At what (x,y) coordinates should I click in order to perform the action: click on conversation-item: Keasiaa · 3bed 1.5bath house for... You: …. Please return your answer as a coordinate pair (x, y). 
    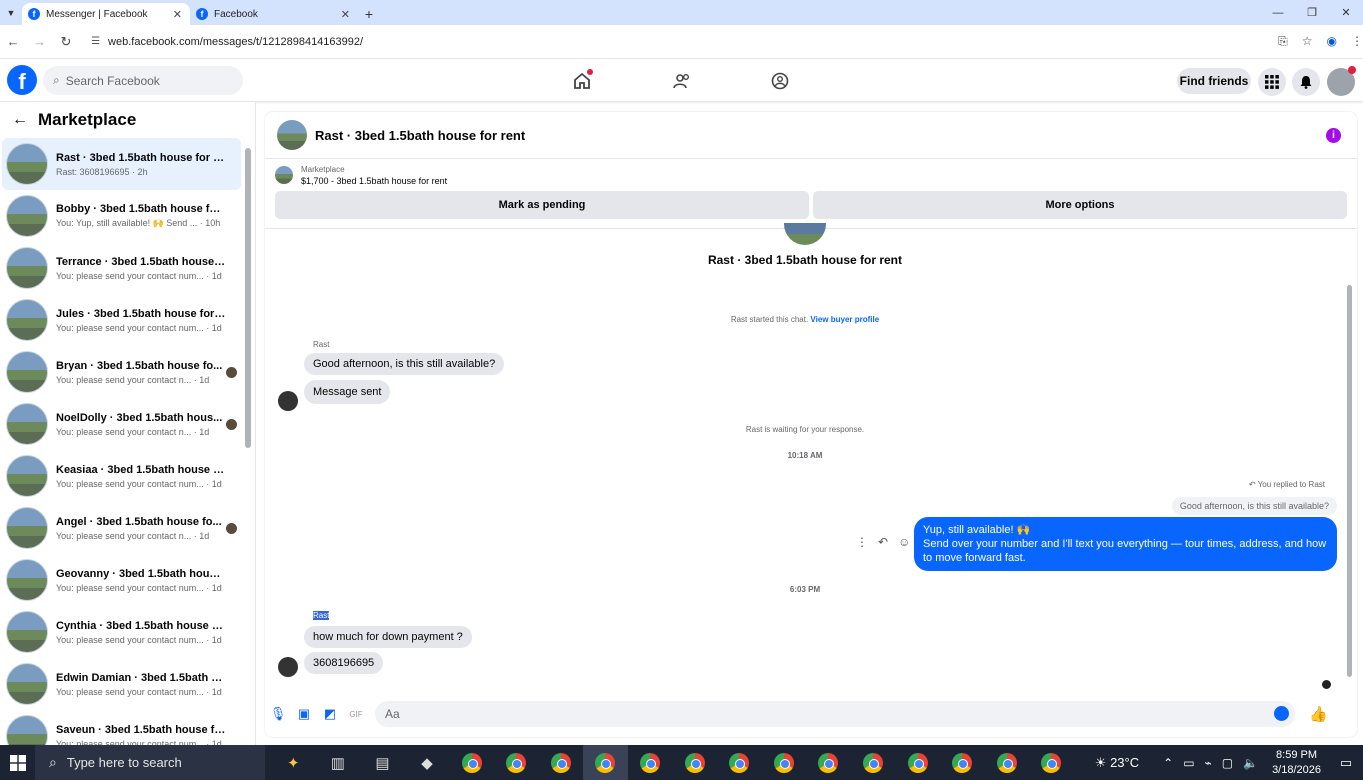
    Looking at the image, I should click on (121, 476).